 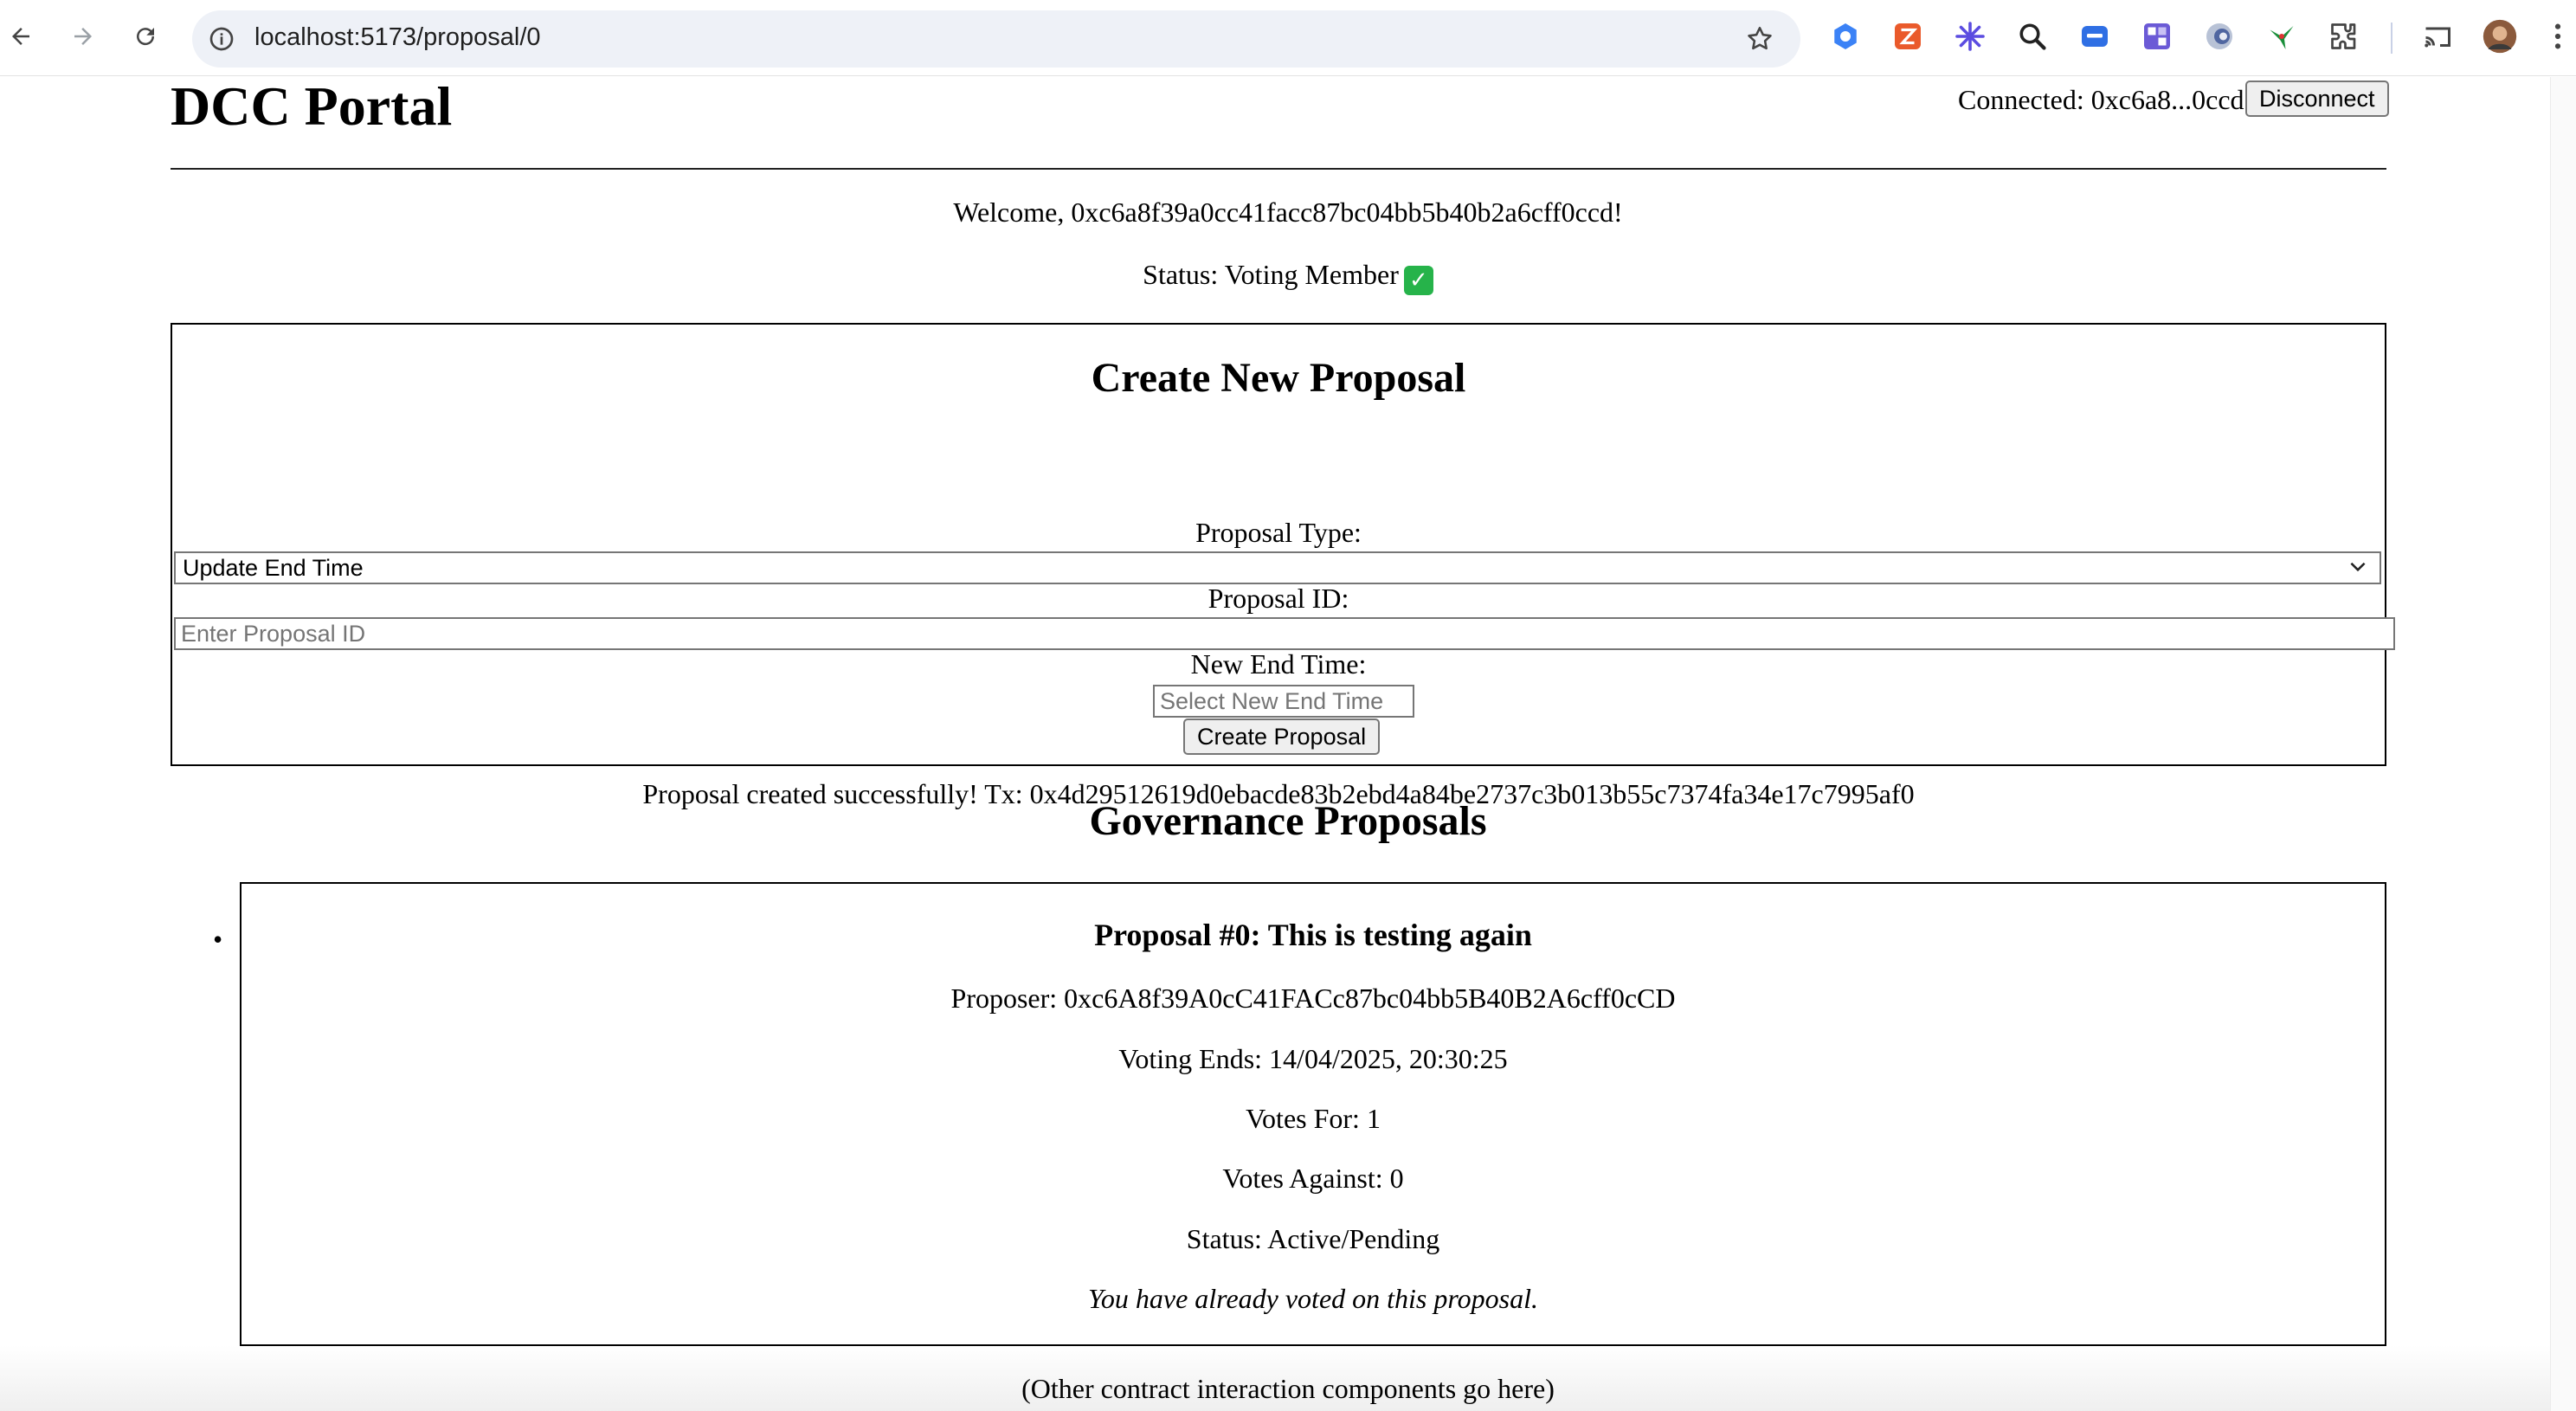 I want to click on check-icon: ✓, so click(x=1418, y=280).